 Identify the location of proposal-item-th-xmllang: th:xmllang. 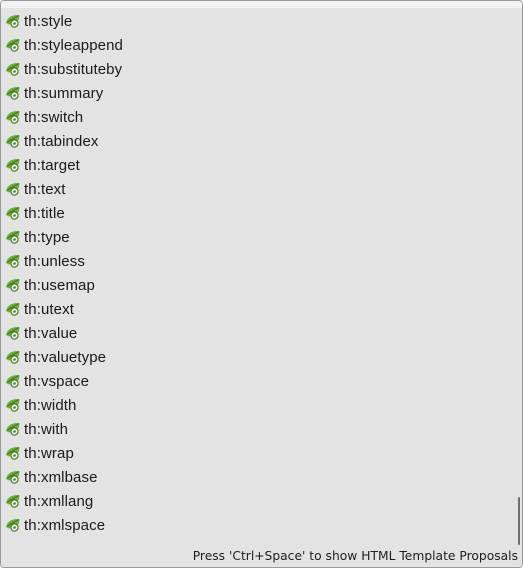
(258, 501).